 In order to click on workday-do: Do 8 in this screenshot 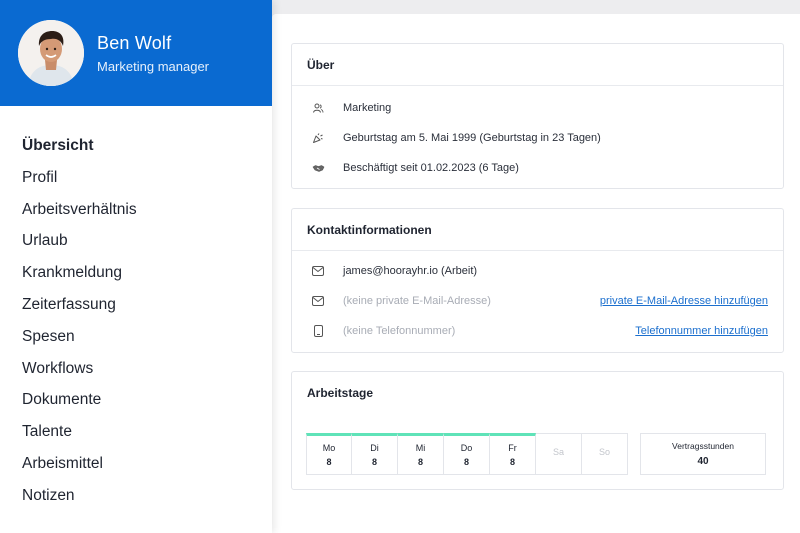, I will do `click(467, 454)`.